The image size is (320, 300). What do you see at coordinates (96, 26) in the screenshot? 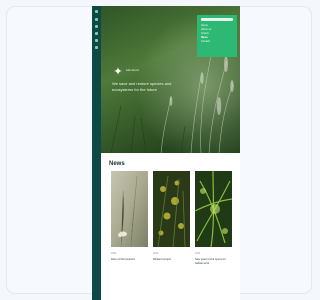
I see `search-icon` at bounding box center [96, 26].